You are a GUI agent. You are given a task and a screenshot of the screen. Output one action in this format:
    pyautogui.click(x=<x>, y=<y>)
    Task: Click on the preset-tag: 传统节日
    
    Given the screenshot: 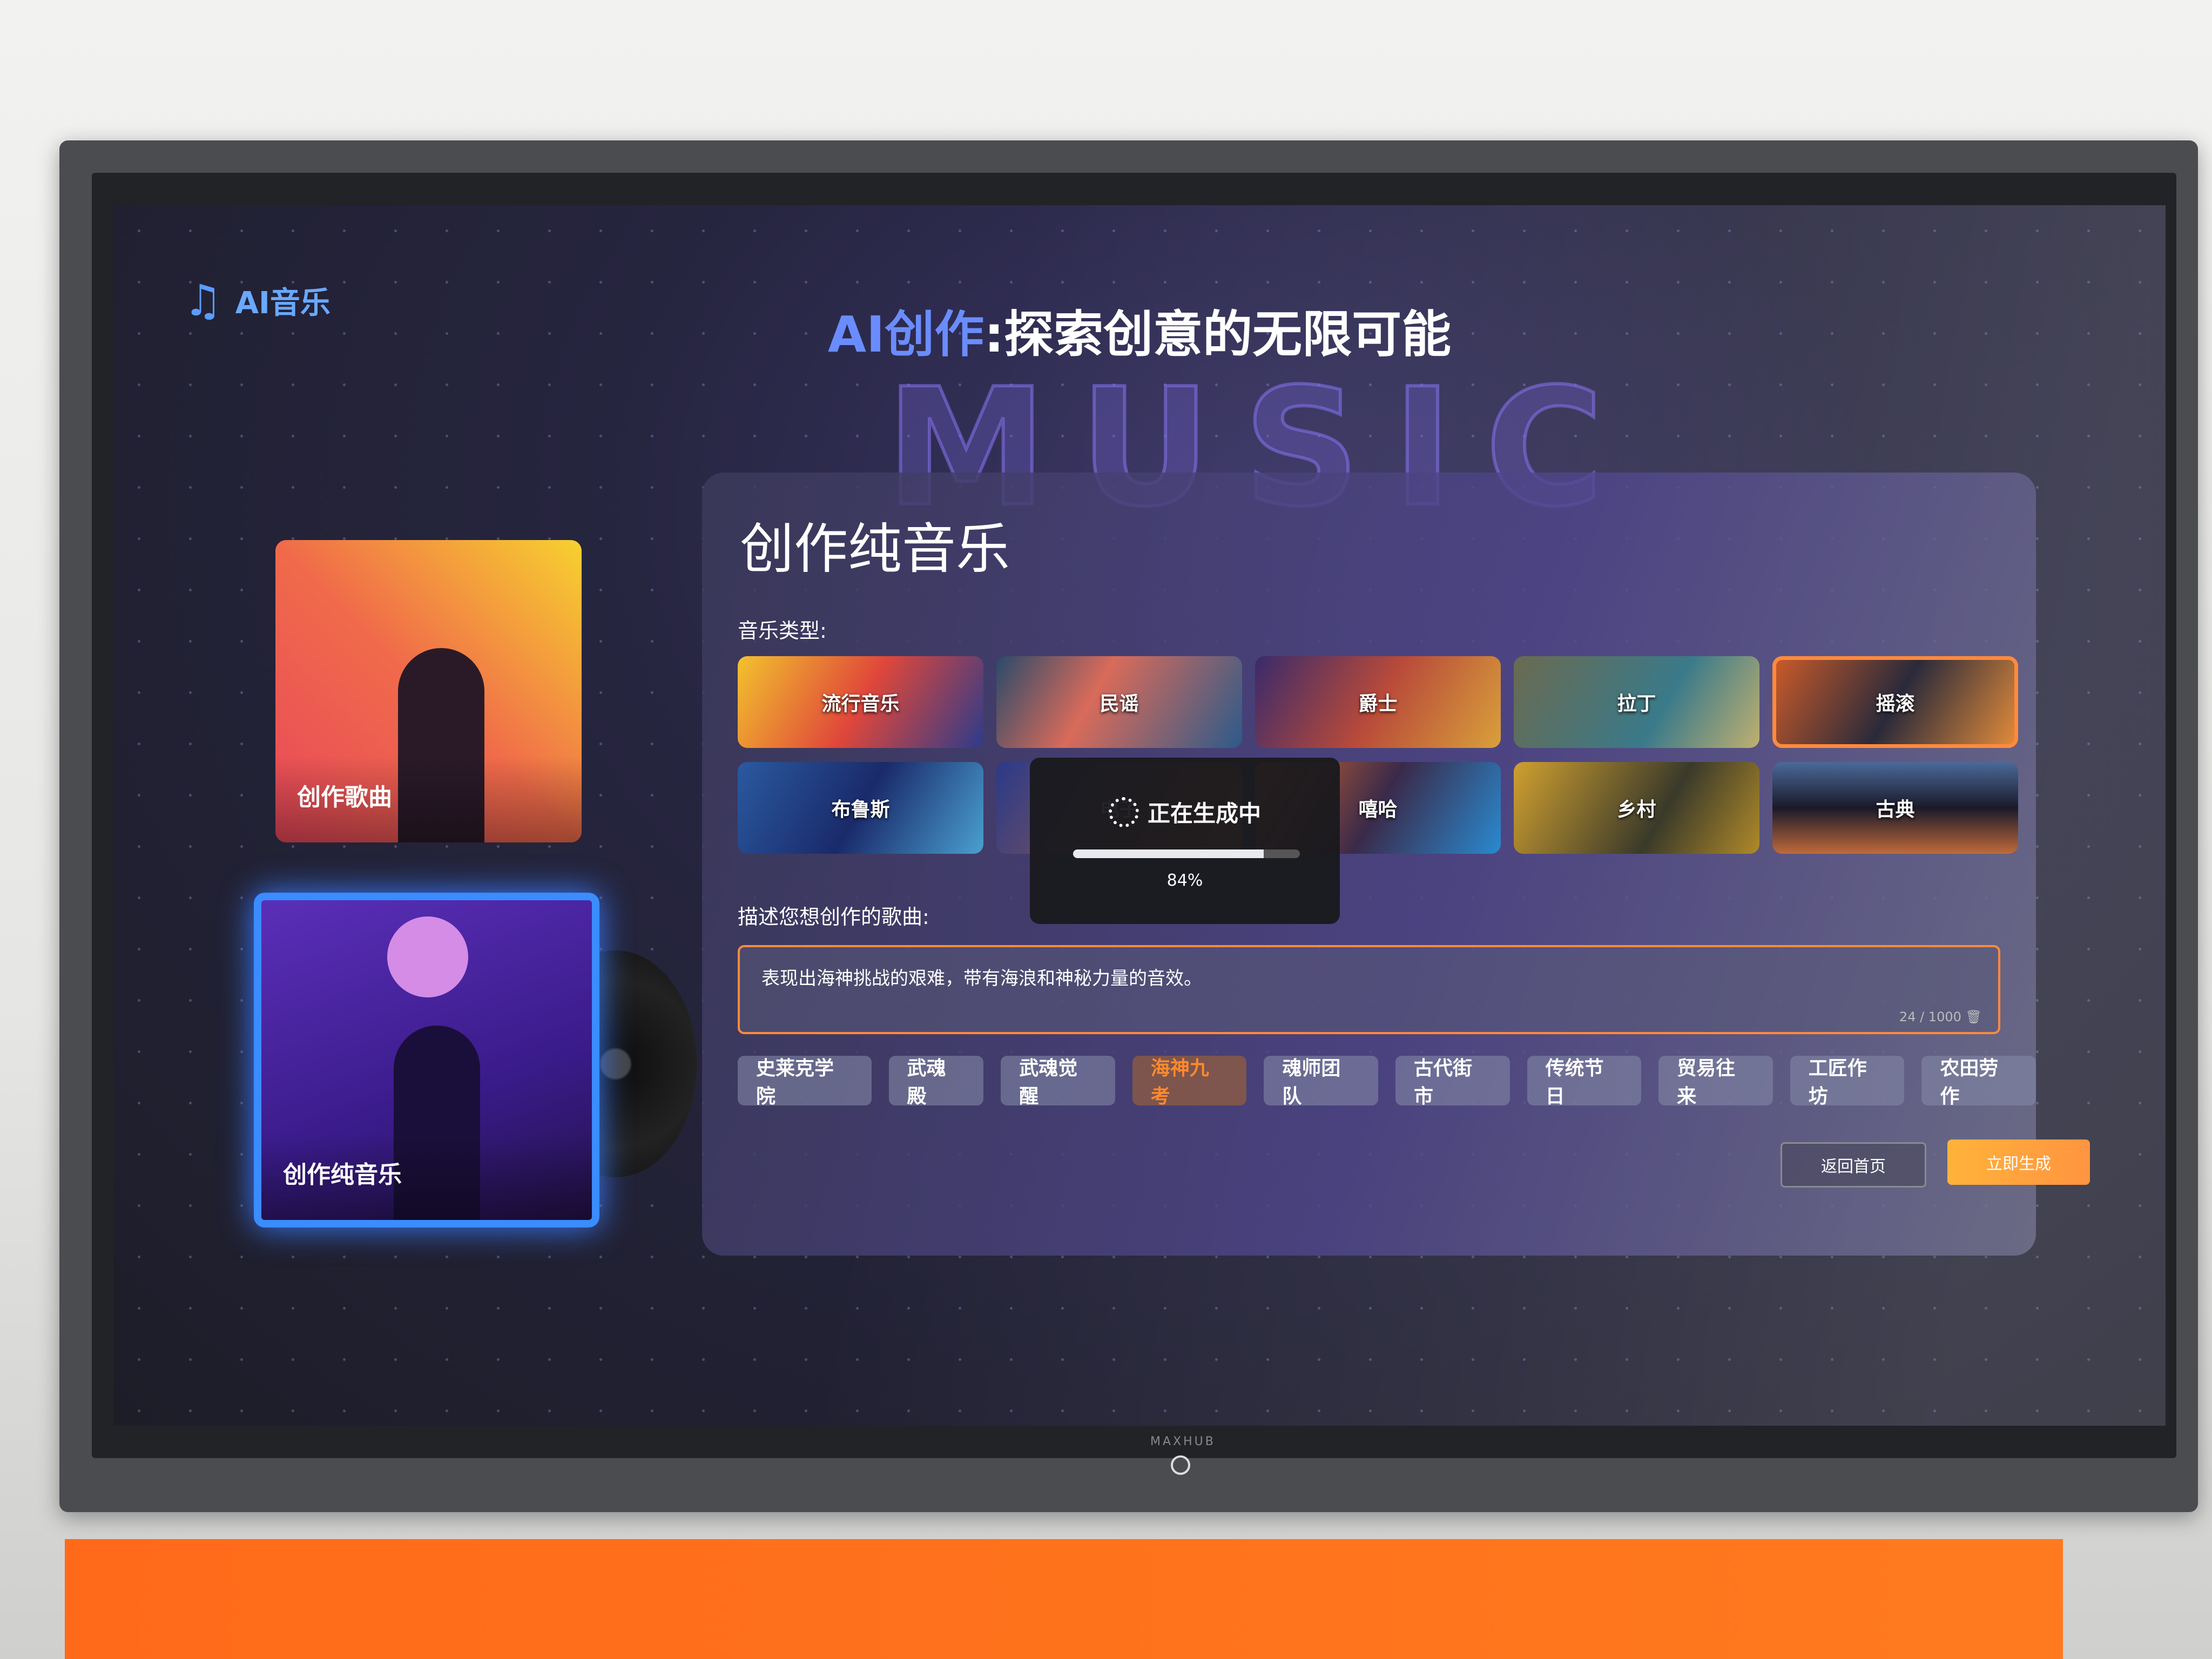 What is the action you would take?
    pyautogui.click(x=1584, y=1082)
    